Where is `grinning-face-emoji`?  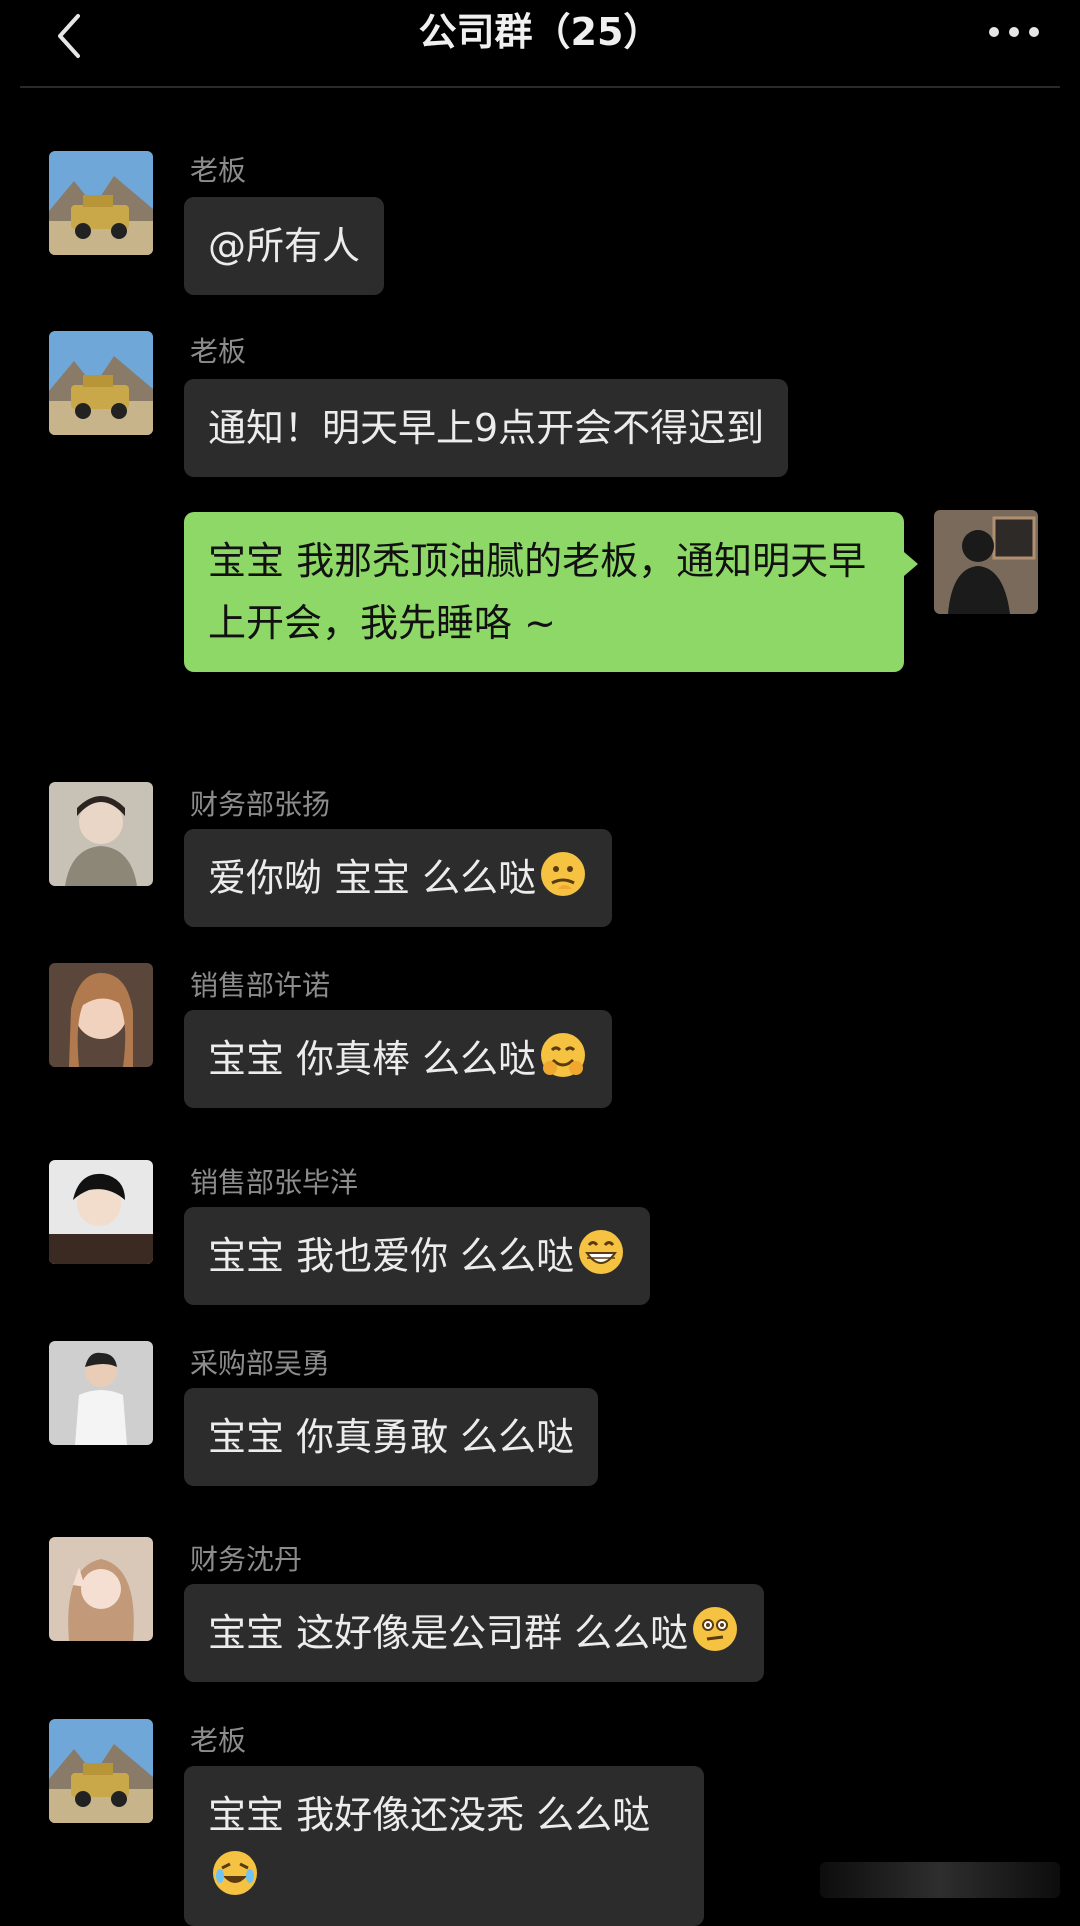
grinning-face-emoji is located at coordinates (601, 1252).